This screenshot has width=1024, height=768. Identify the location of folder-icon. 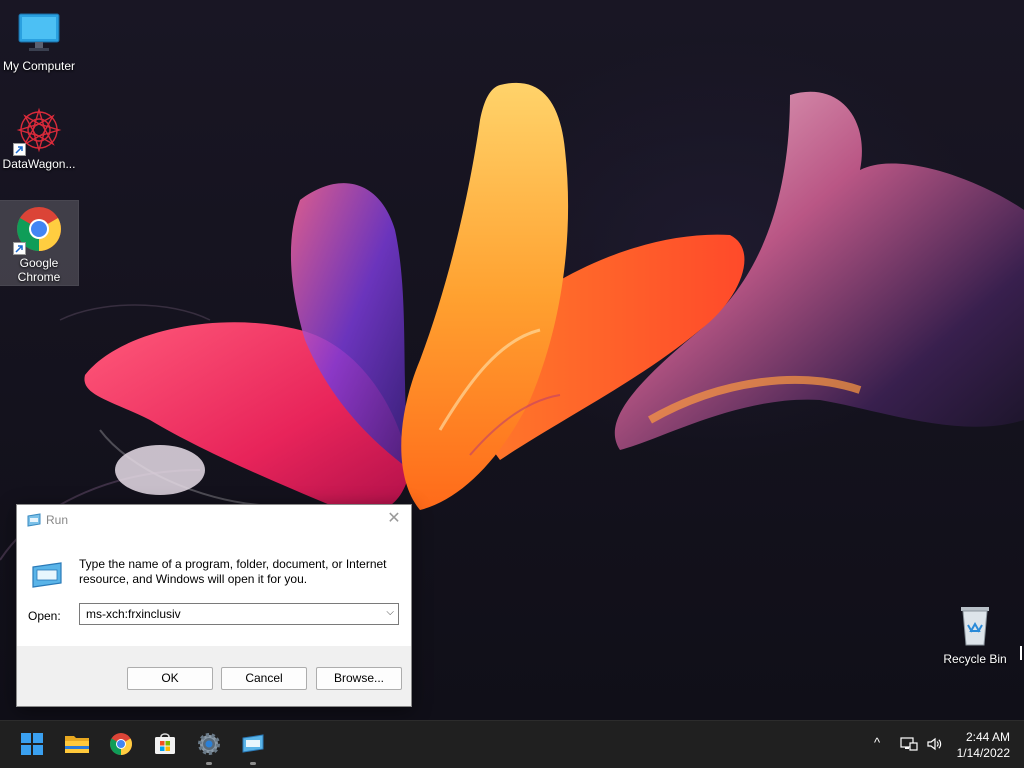
(77, 744).